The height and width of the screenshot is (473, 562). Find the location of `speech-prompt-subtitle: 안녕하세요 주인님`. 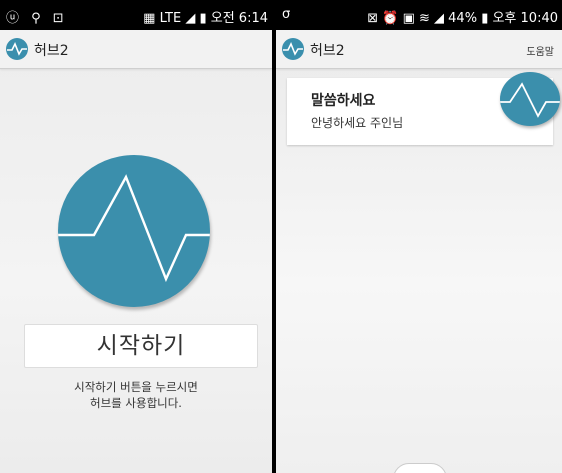

speech-prompt-subtitle: 안녕하세요 주인님 is located at coordinates (357, 123).